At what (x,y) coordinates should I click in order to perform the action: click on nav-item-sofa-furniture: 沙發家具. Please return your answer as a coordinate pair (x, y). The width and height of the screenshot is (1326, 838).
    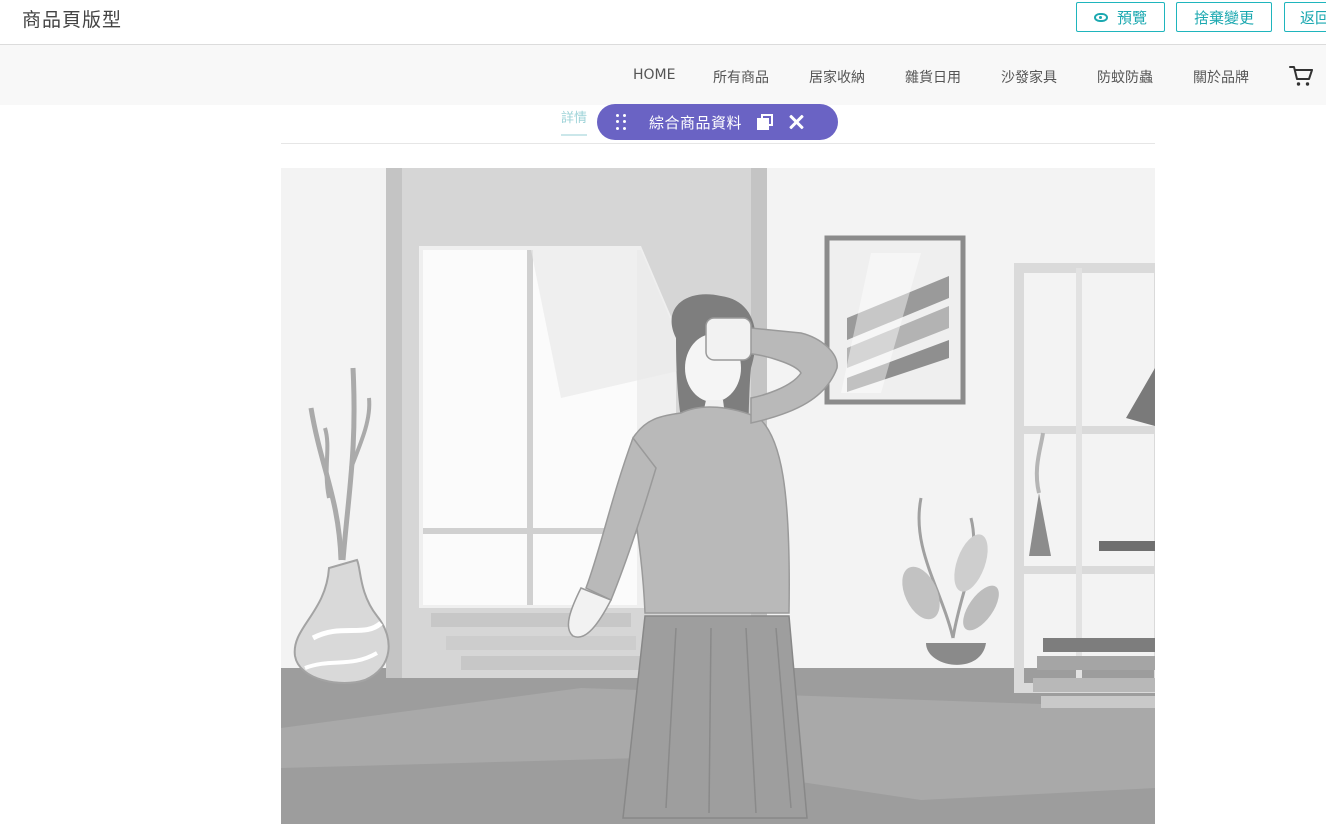
    Looking at the image, I should click on (1029, 77).